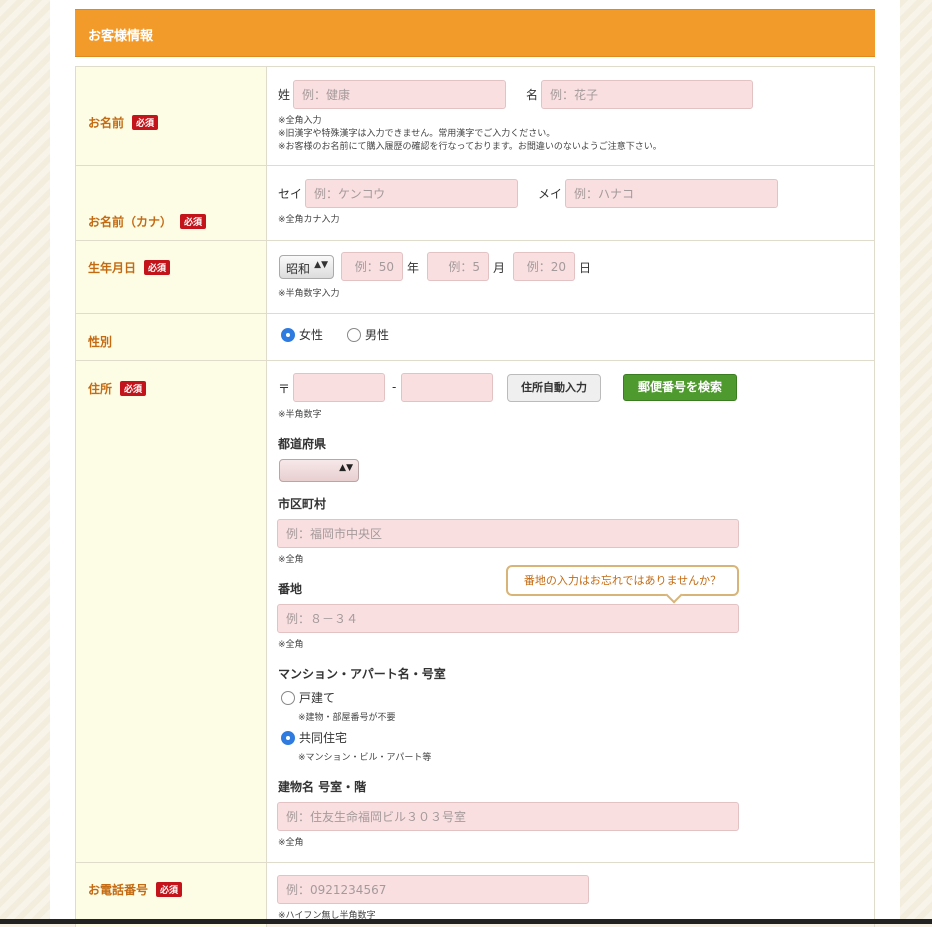 The width and height of the screenshot is (932, 927). I want to click on day-unit: 日, so click(585, 268).